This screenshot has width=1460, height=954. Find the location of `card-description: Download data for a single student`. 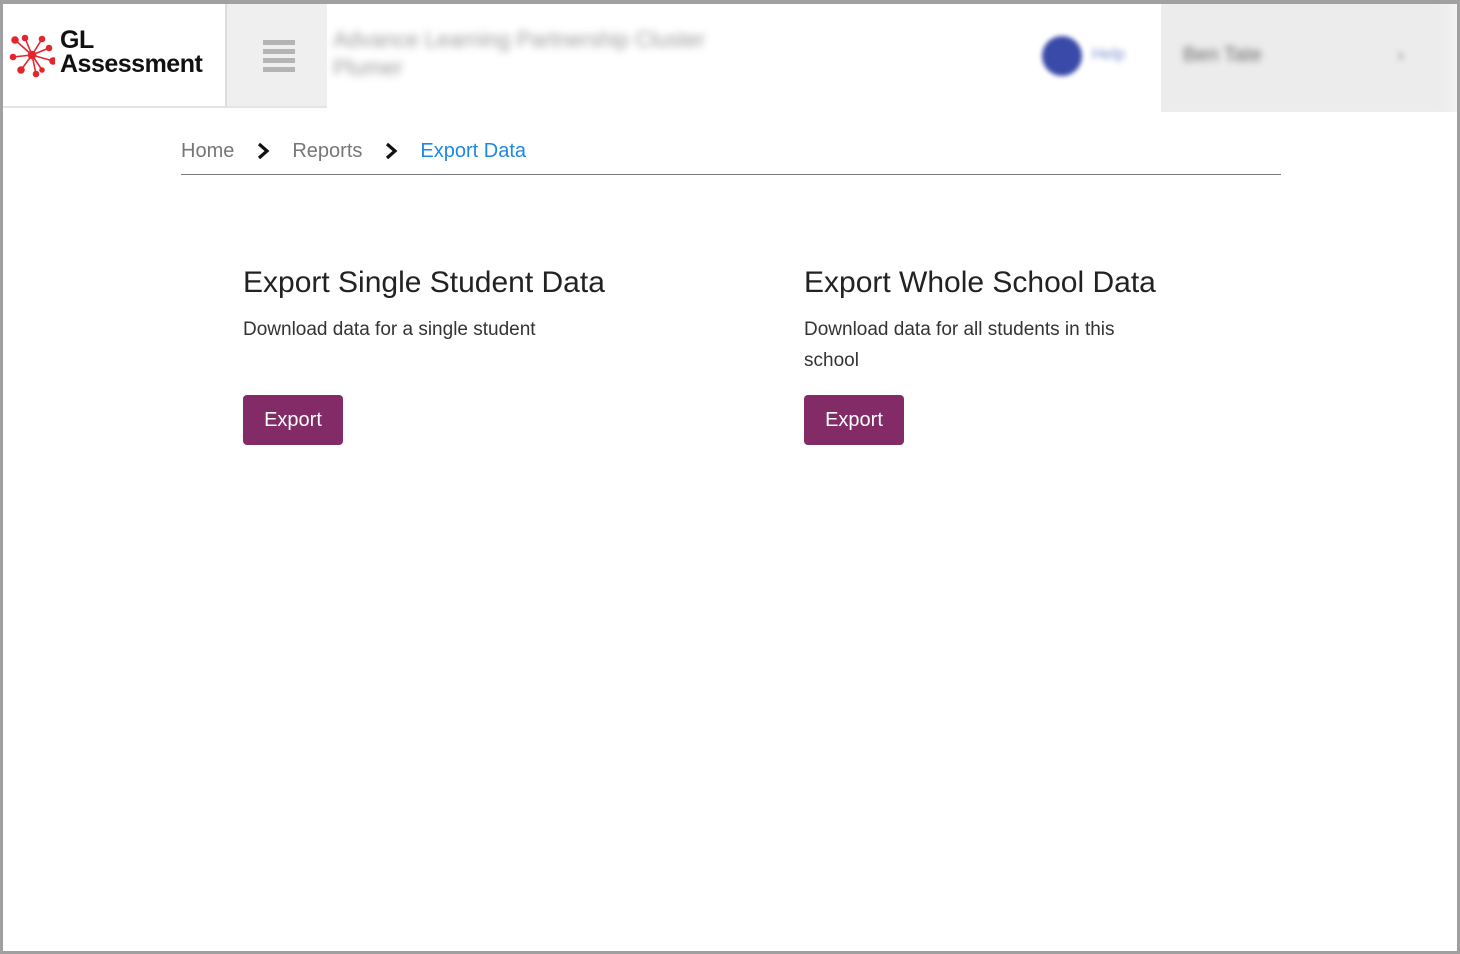

card-description: Download data for a single student is located at coordinates (389, 329).